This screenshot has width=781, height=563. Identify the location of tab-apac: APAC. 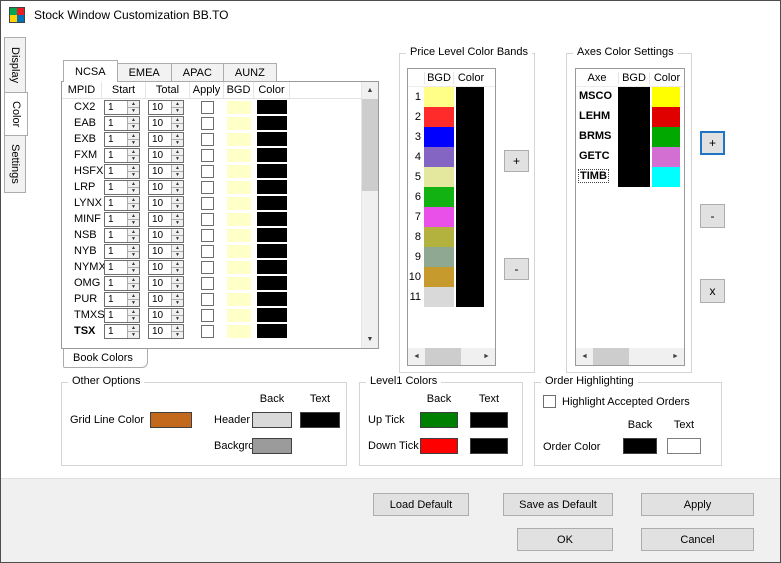
(197, 72).